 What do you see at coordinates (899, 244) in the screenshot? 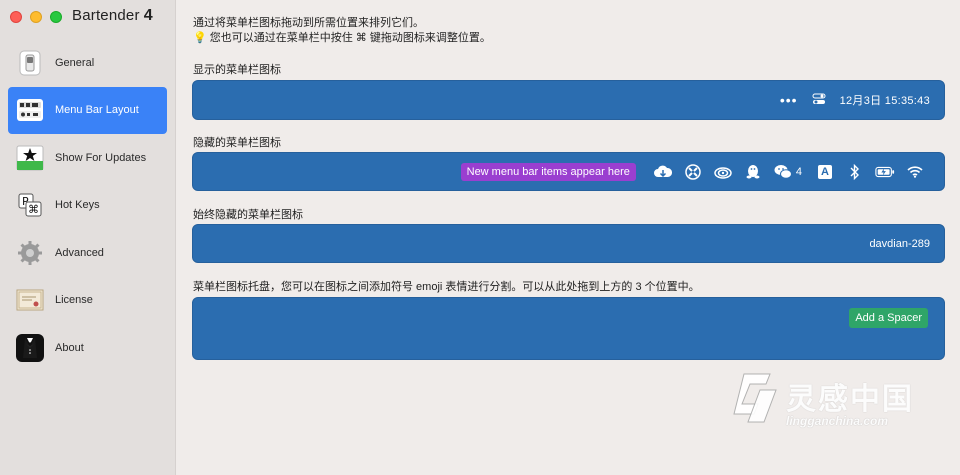
I see `always-hidden-item: davdian-289` at bounding box center [899, 244].